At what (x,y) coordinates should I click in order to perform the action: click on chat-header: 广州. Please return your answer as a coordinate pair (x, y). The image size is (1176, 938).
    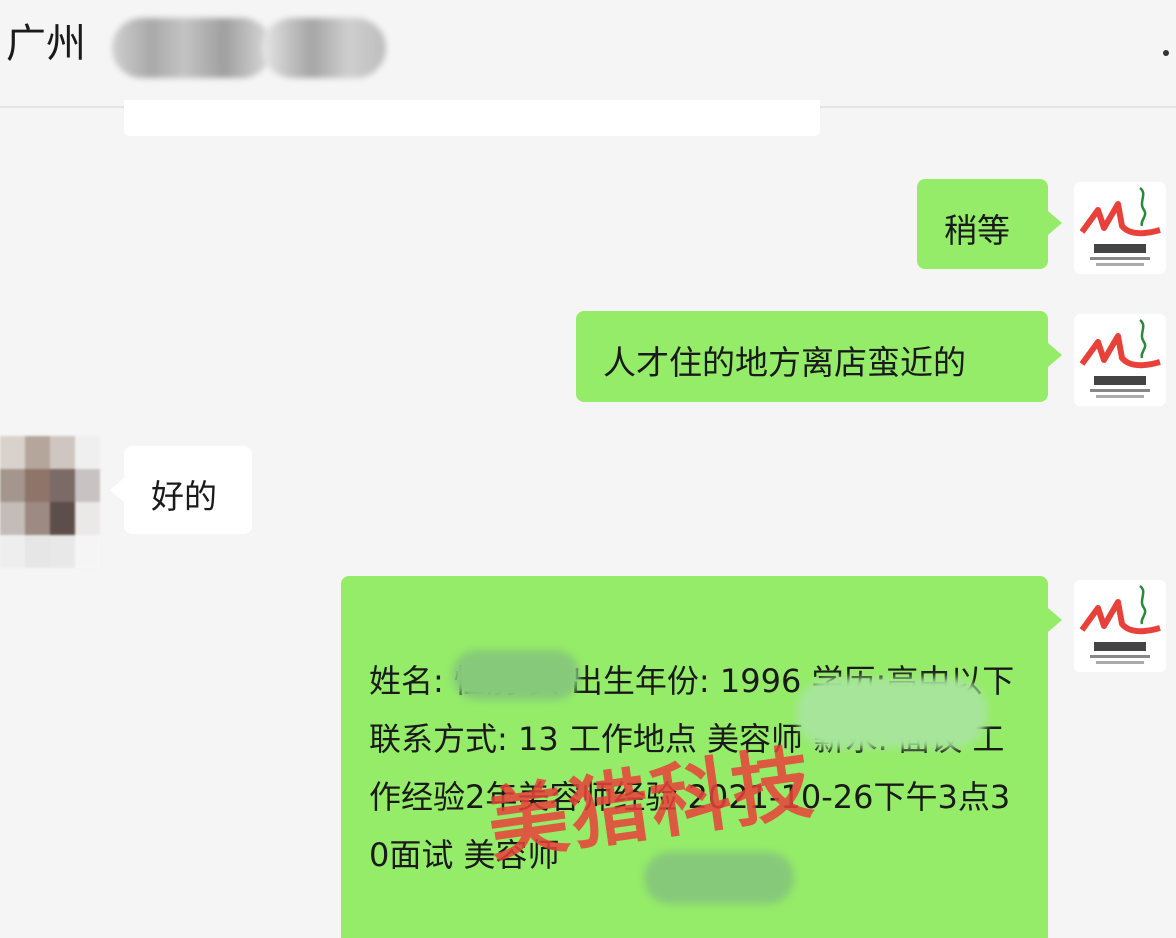
    Looking at the image, I should click on (588, 54).